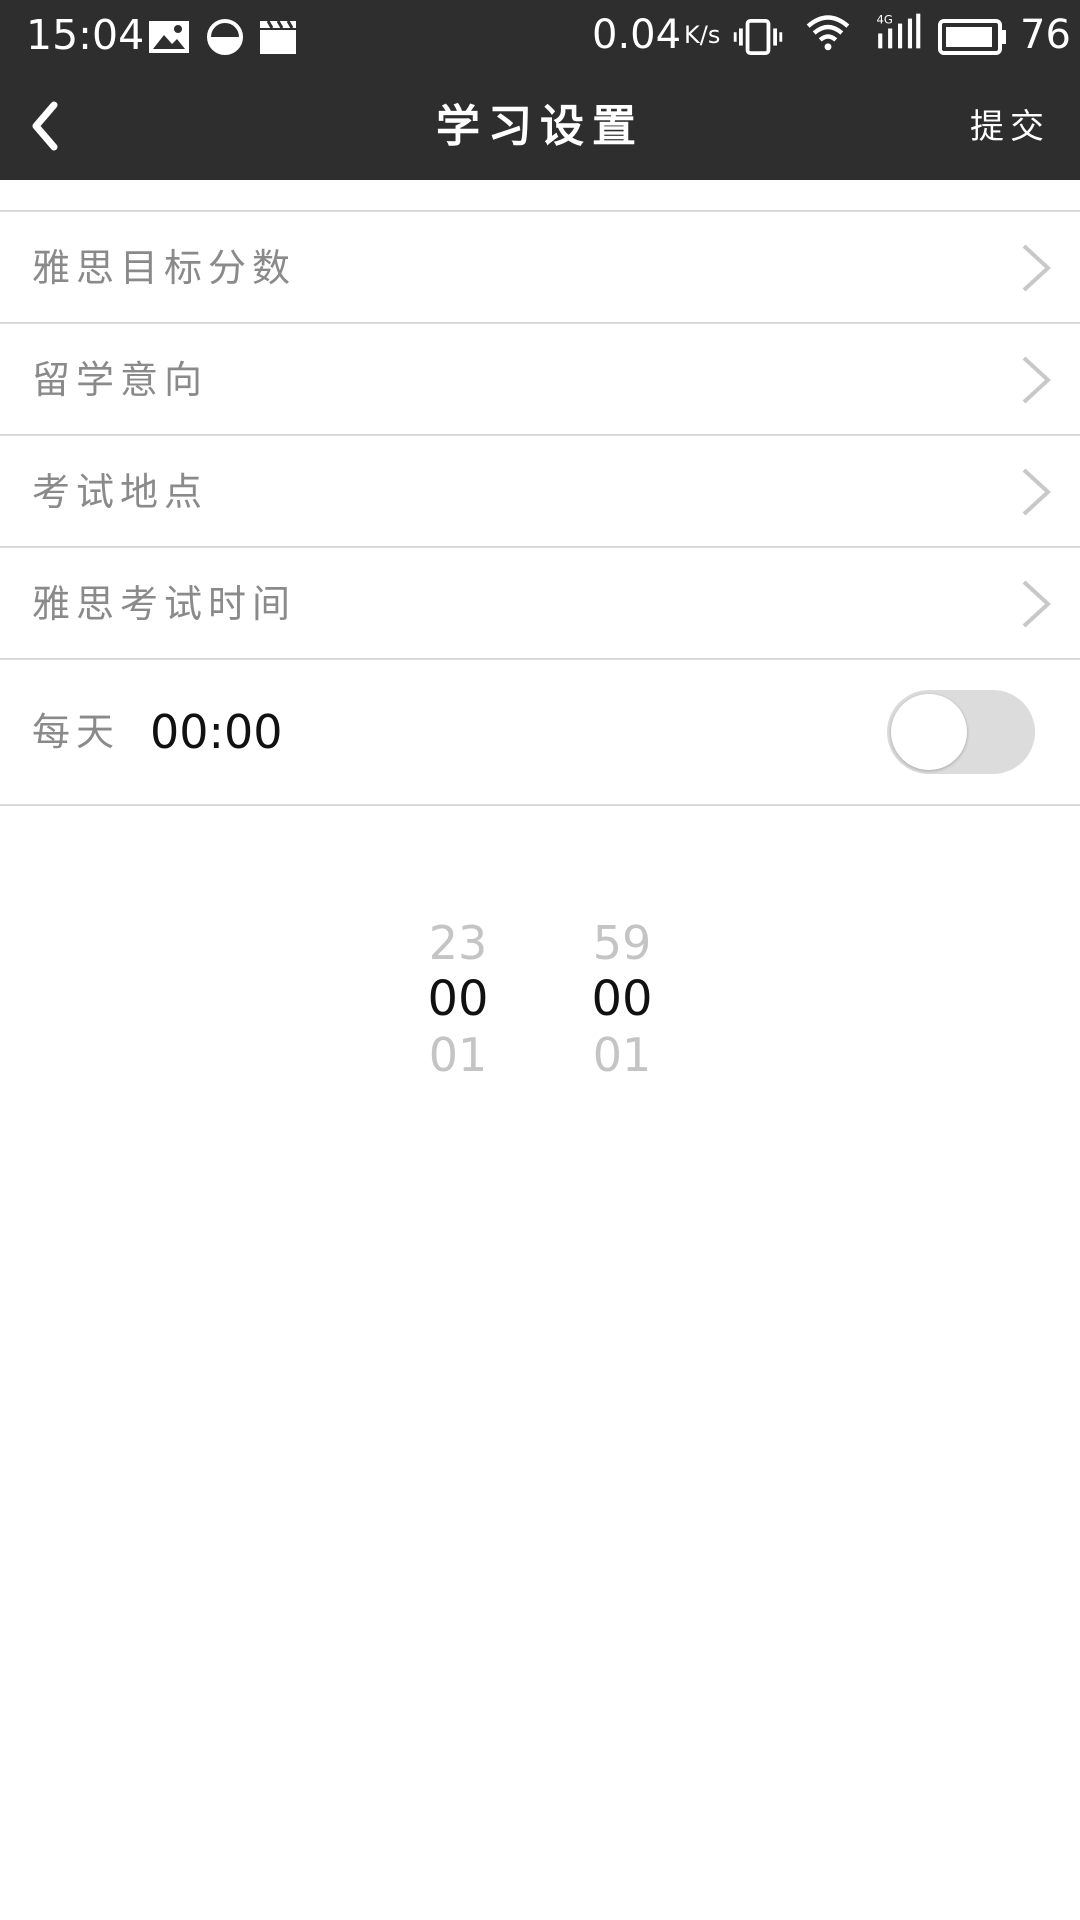 The width and height of the screenshot is (1080, 1920). Describe the element at coordinates (120, 492) in the screenshot. I see `setting-label: 考试地点` at that location.